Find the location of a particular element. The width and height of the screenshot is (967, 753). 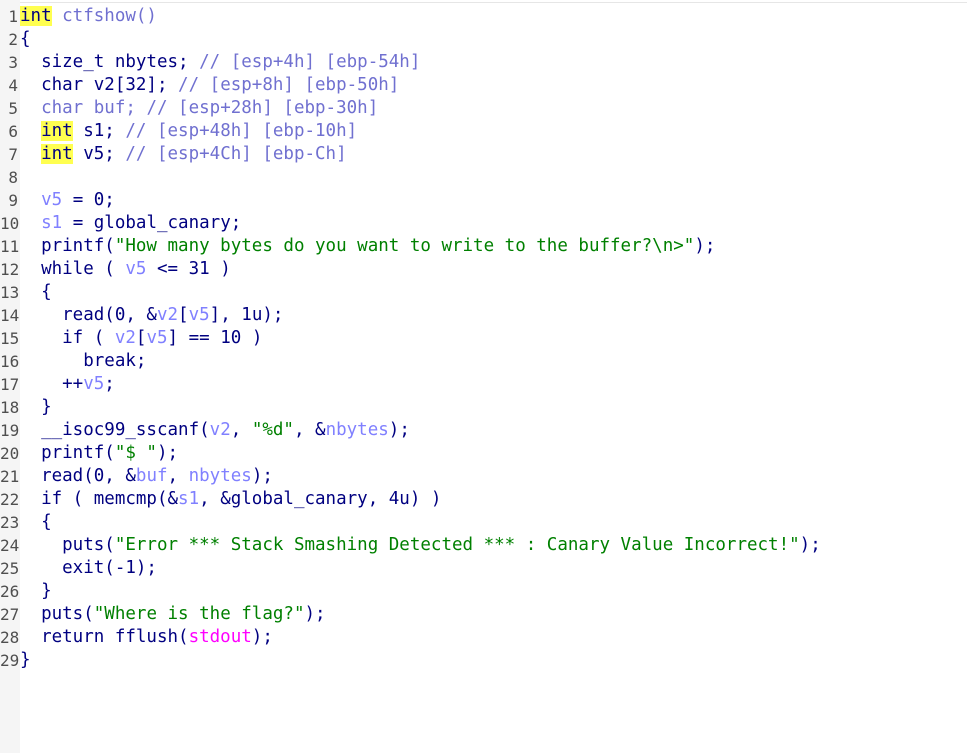

code-token: <= 31 ) is located at coordinates (188, 269).